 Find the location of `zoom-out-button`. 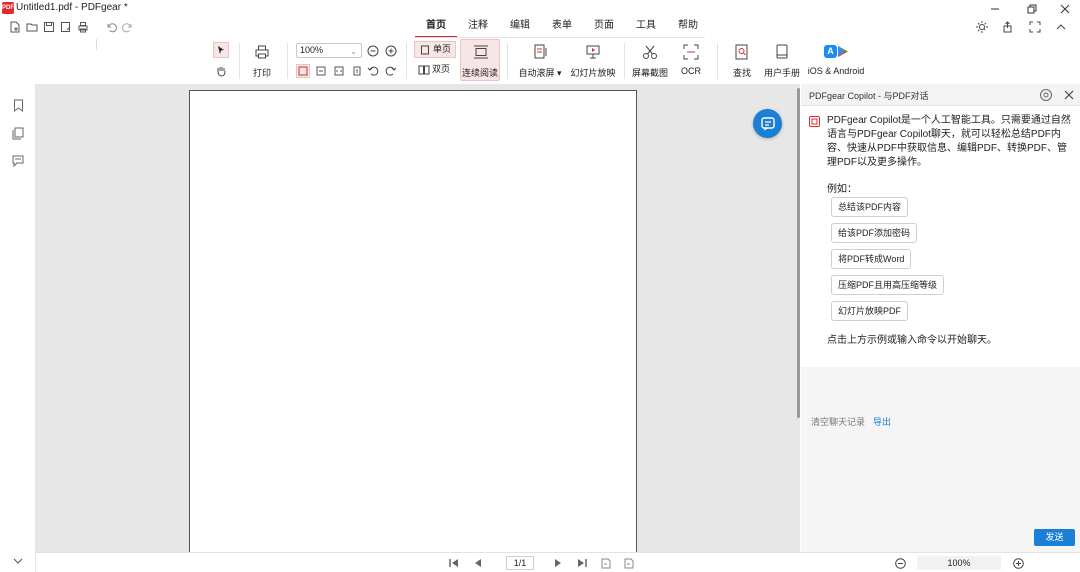

zoom-out-button is located at coordinates (373, 51).